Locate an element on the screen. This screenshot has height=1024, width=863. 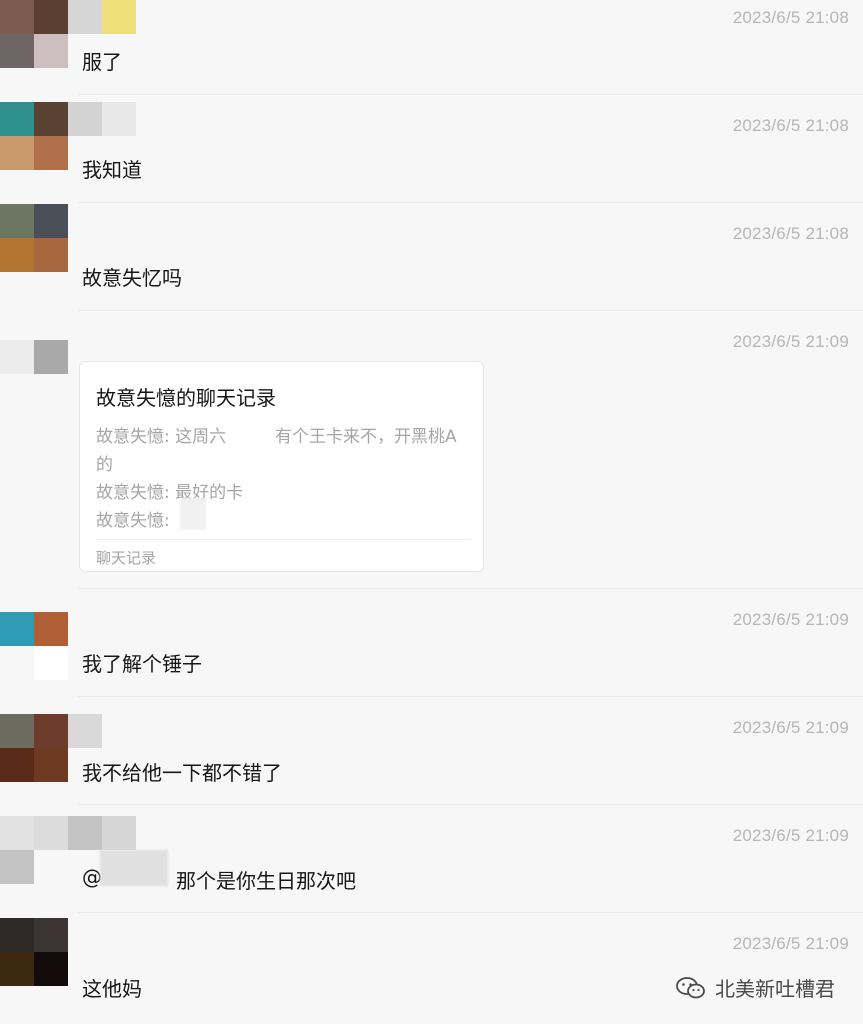
watermark: 北美新吐槽君 is located at coordinates (755, 987).